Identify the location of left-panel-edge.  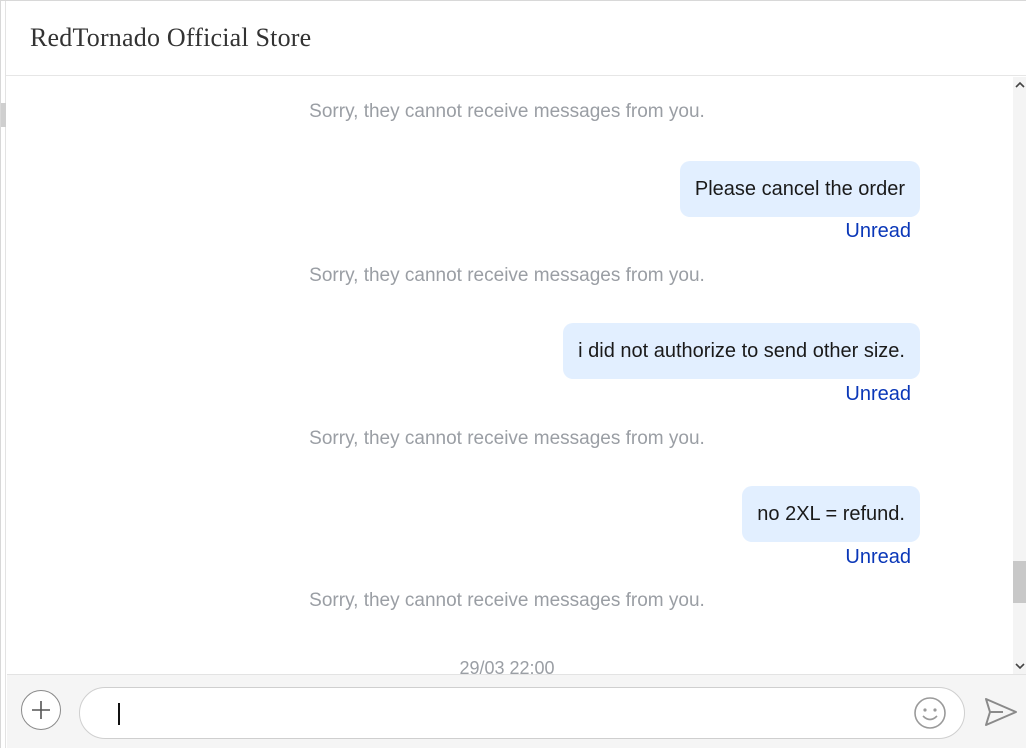
(3, 374).